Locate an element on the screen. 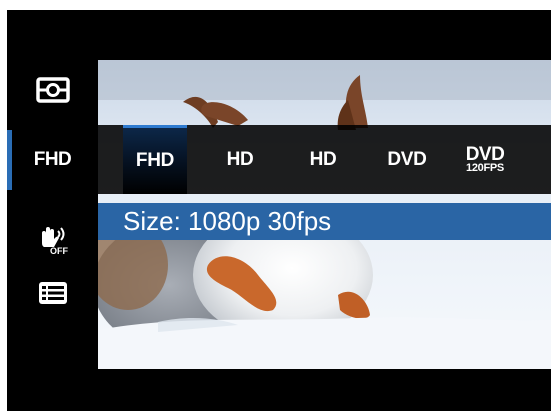  size-info-bar: Size: 1080p 30fps is located at coordinates (324, 221).